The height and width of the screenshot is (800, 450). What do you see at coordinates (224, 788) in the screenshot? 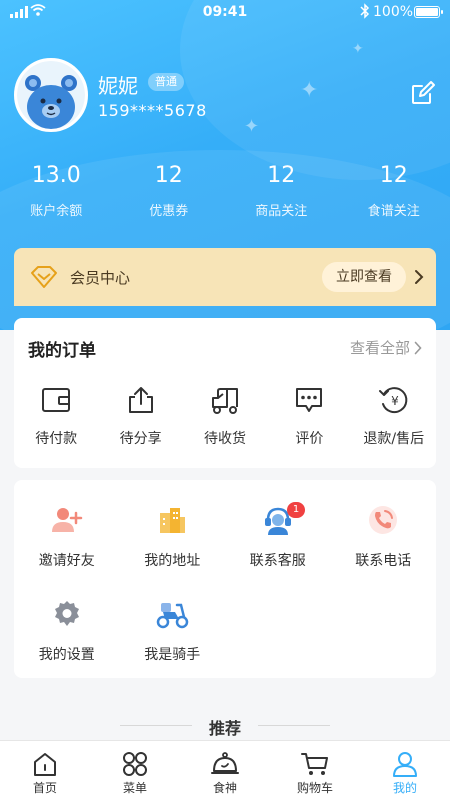
I see `tab-label: 食神` at bounding box center [224, 788].